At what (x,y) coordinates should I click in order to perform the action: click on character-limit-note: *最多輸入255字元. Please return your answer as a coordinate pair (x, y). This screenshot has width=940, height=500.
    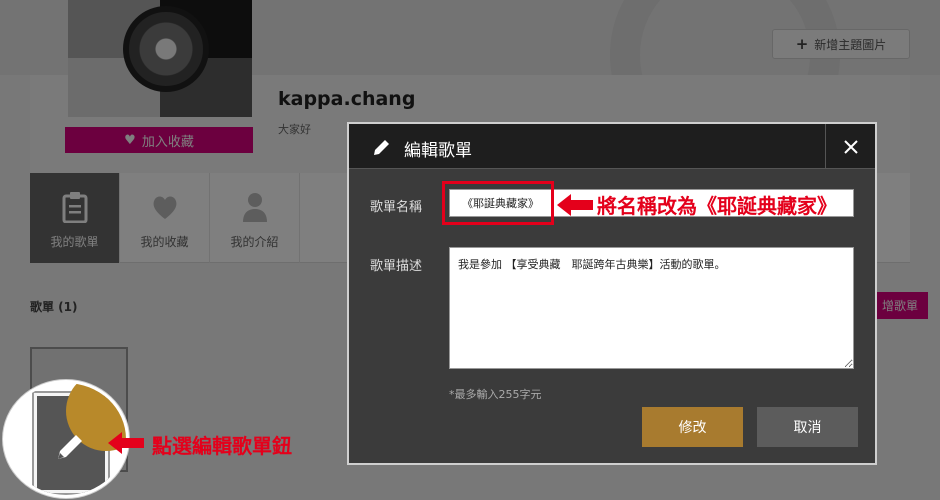
    Looking at the image, I should click on (495, 394).